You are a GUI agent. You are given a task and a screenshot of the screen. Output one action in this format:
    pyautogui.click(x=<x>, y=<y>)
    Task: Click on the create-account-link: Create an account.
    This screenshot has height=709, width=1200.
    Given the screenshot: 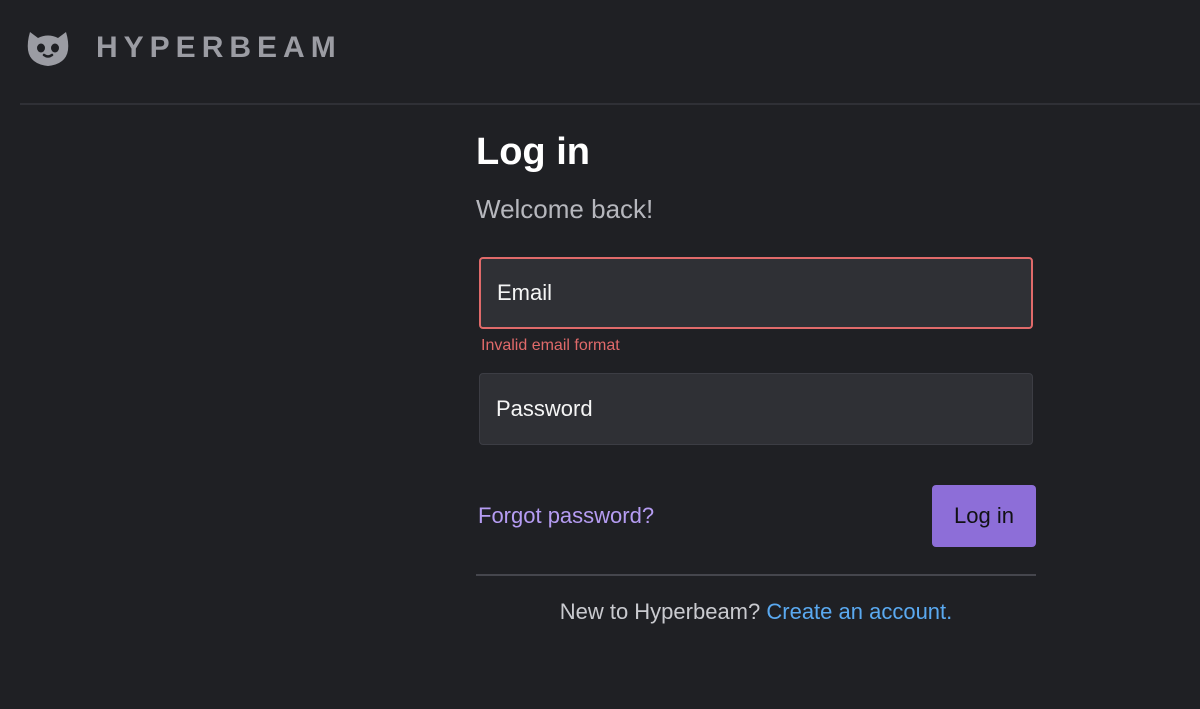 What is the action you would take?
    pyautogui.click(x=859, y=611)
    